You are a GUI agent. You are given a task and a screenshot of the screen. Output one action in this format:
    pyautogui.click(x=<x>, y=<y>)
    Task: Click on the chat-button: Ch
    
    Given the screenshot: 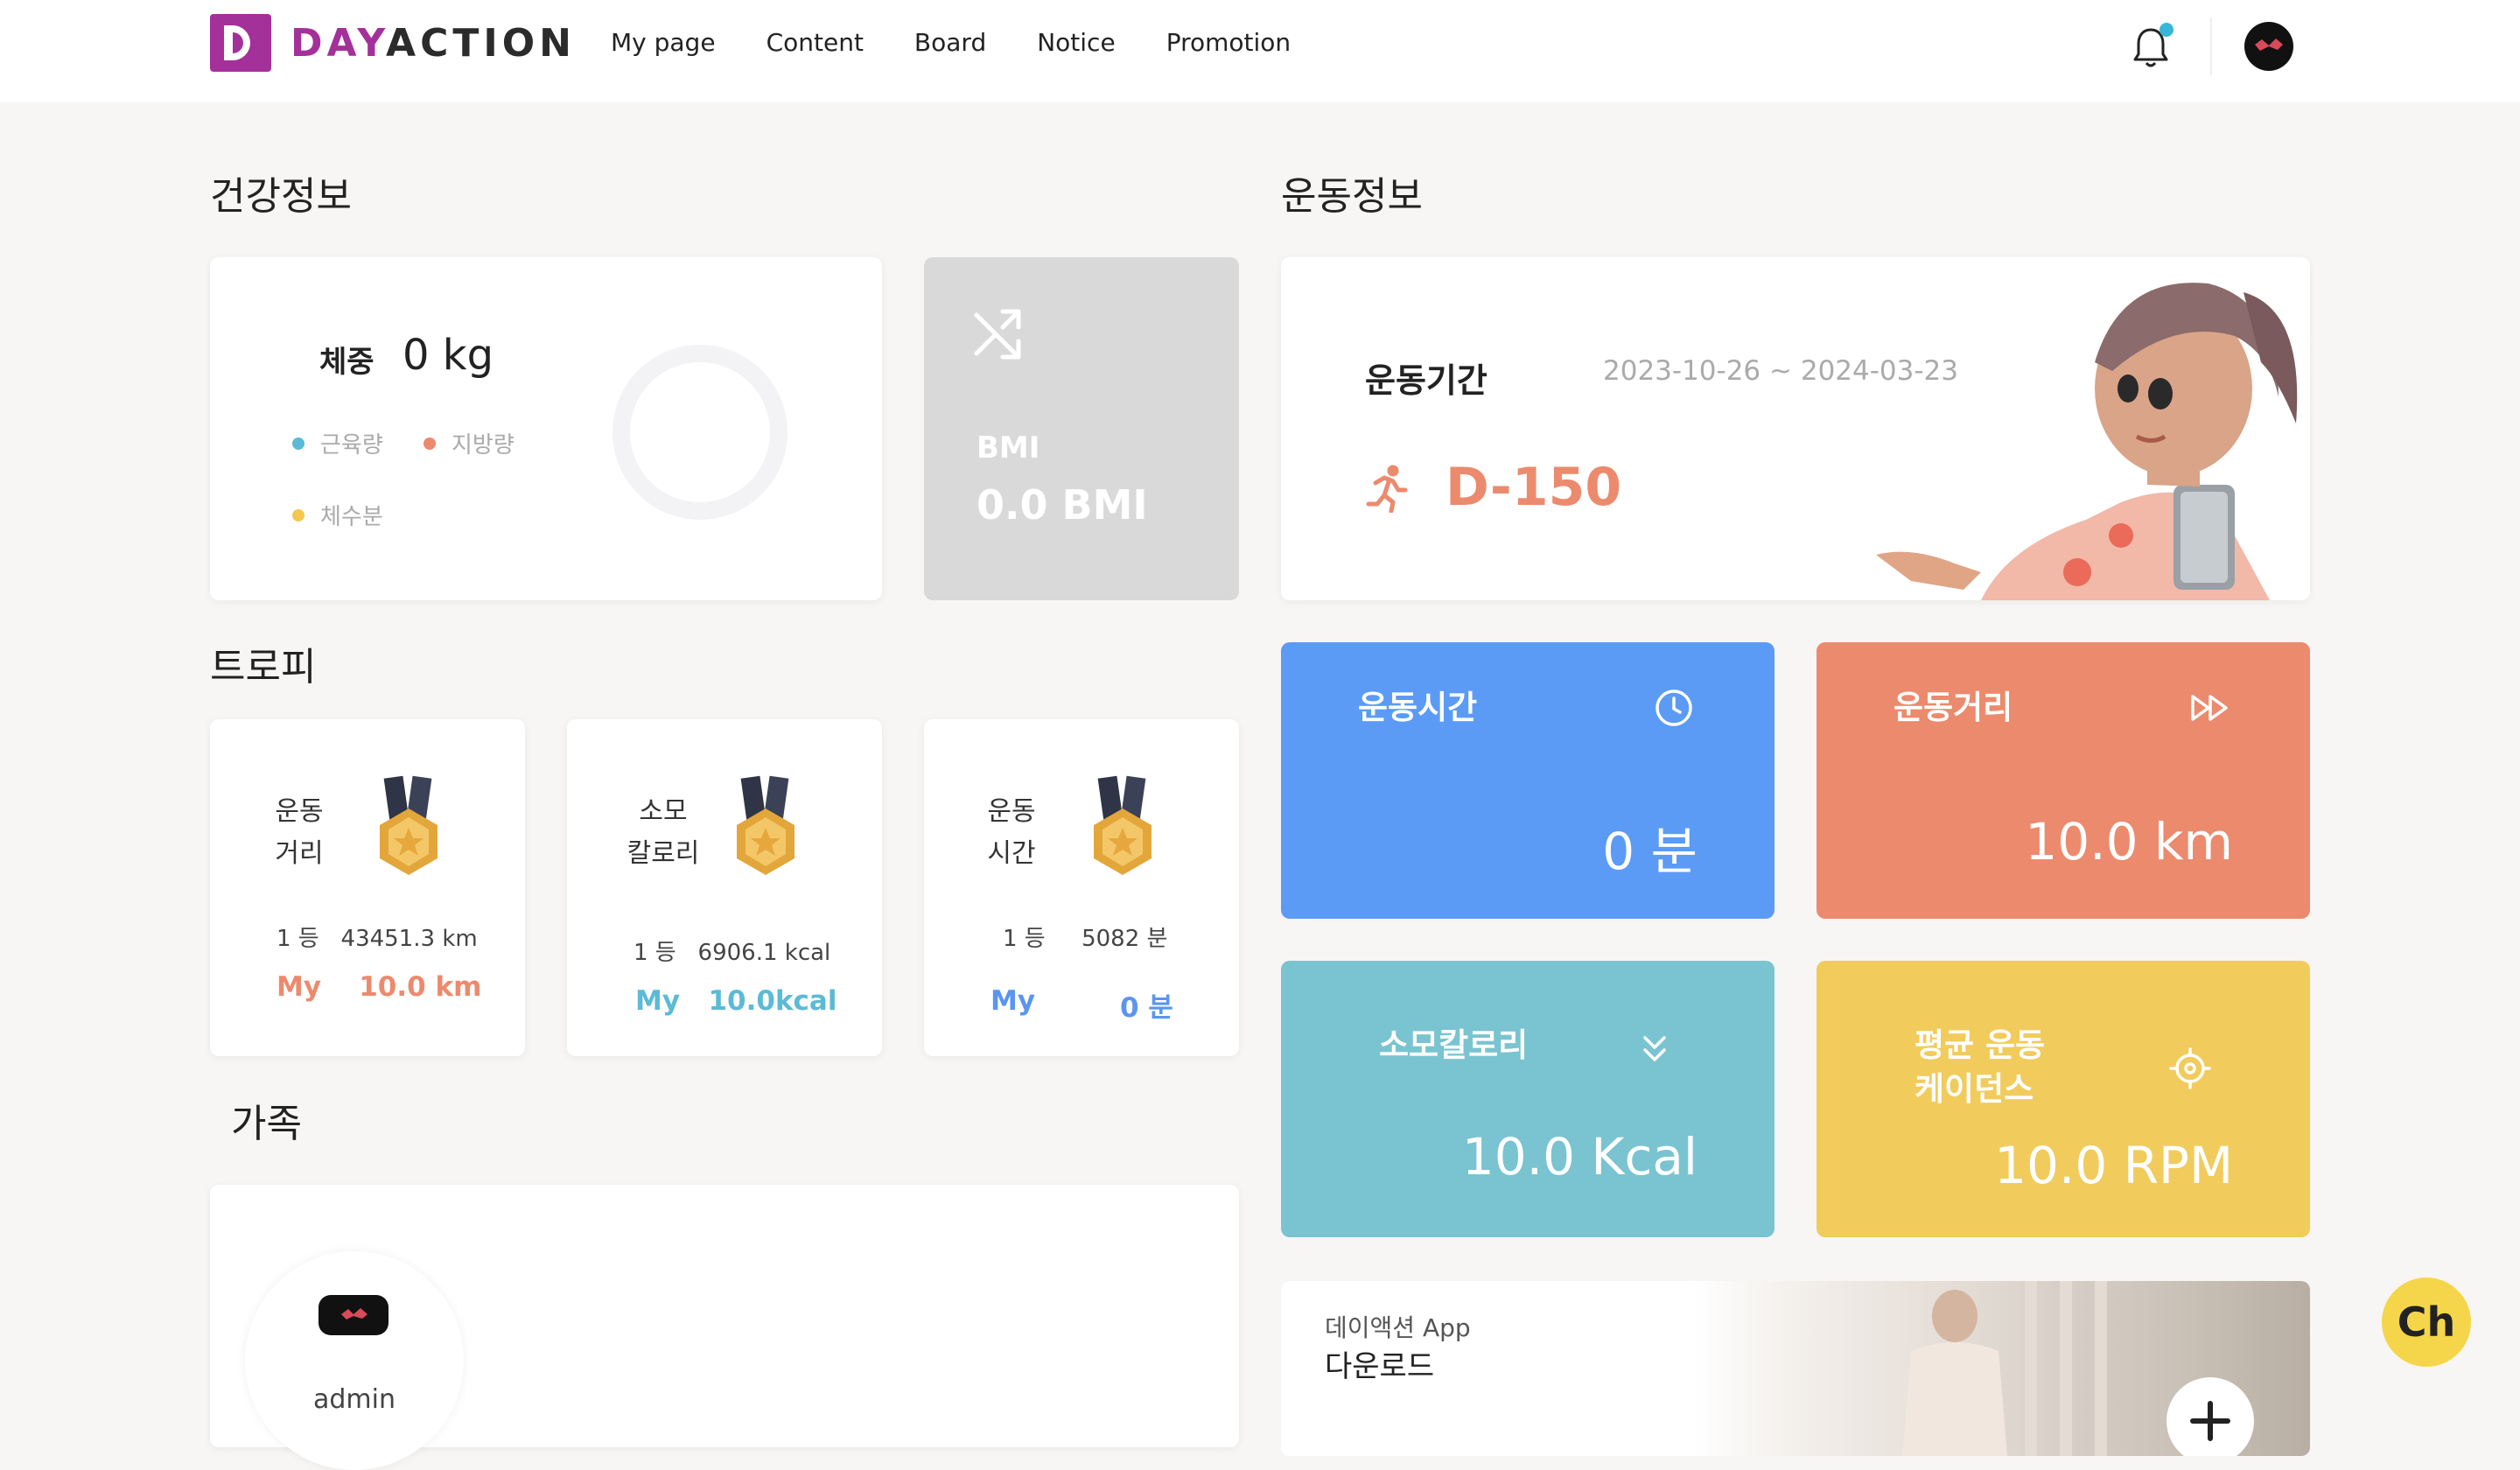 What is the action you would take?
    pyautogui.click(x=2426, y=1322)
    